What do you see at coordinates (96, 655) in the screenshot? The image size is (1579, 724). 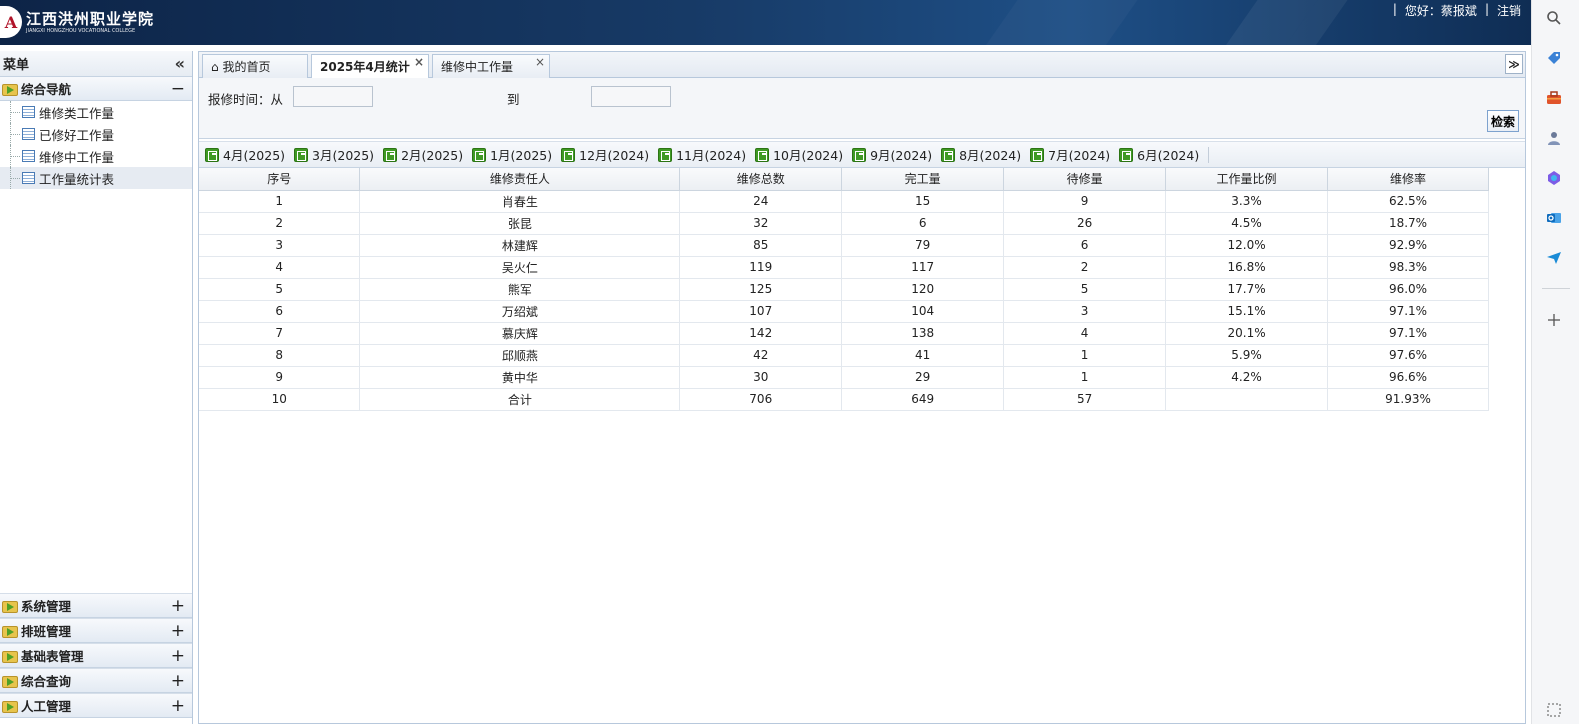 I see `panel-base-table-management: 基础表管理 +` at bounding box center [96, 655].